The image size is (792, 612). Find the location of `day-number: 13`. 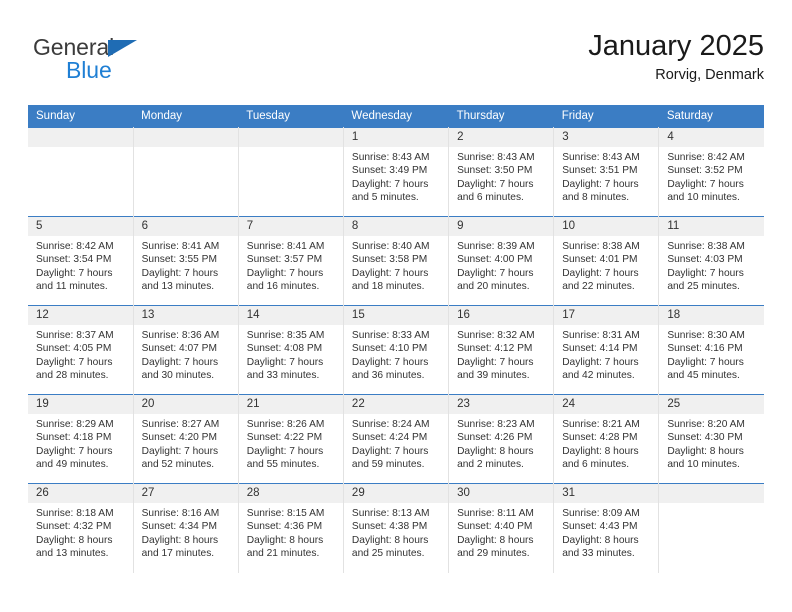

day-number: 13 is located at coordinates (185, 315).